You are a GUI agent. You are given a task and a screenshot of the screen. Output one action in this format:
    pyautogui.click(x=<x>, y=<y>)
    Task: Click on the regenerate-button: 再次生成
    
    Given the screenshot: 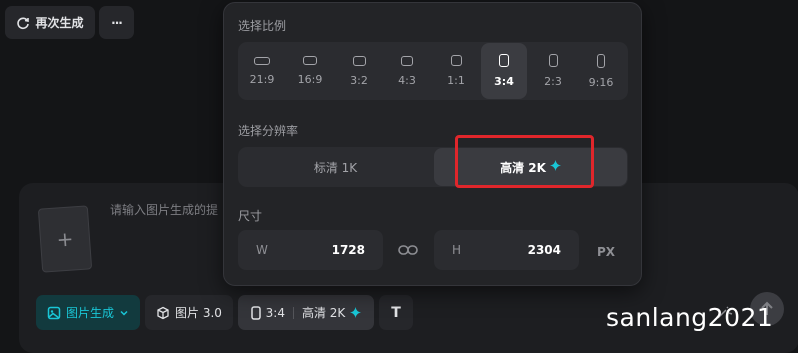 What is the action you would take?
    pyautogui.click(x=50, y=22)
    